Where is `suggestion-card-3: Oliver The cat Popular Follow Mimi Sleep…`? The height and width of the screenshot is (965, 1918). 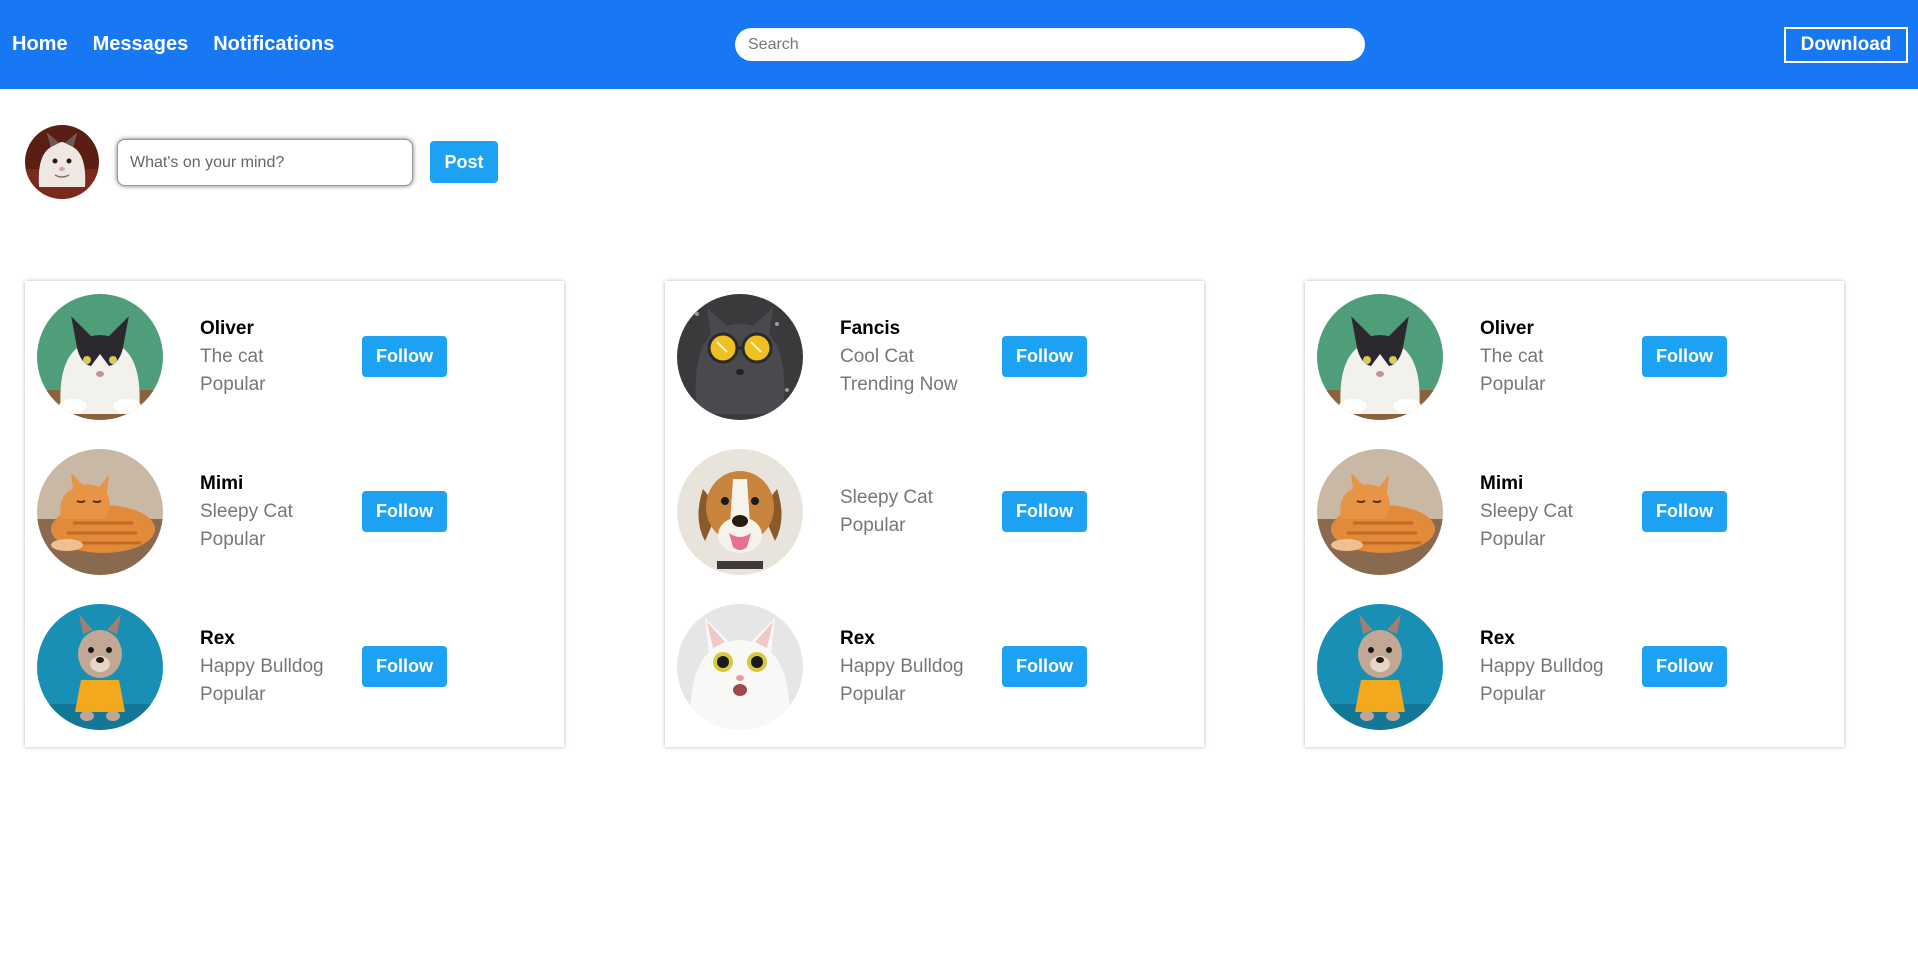
suggestion-card-3: Oliver The cat Popular Follow Mimi Sleep… is located at coordinates (1574, 514).